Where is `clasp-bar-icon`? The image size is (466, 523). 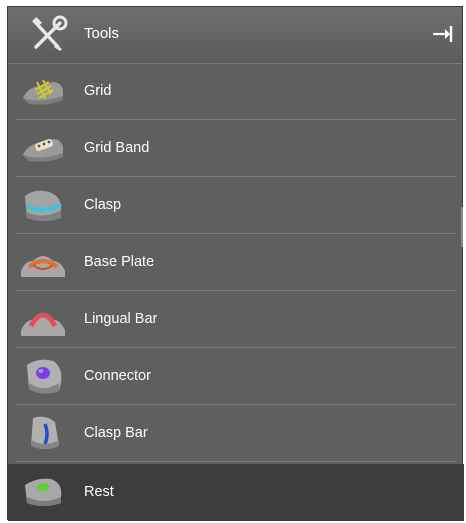
clasp-bar-icon is located at coordinates (45, 432).